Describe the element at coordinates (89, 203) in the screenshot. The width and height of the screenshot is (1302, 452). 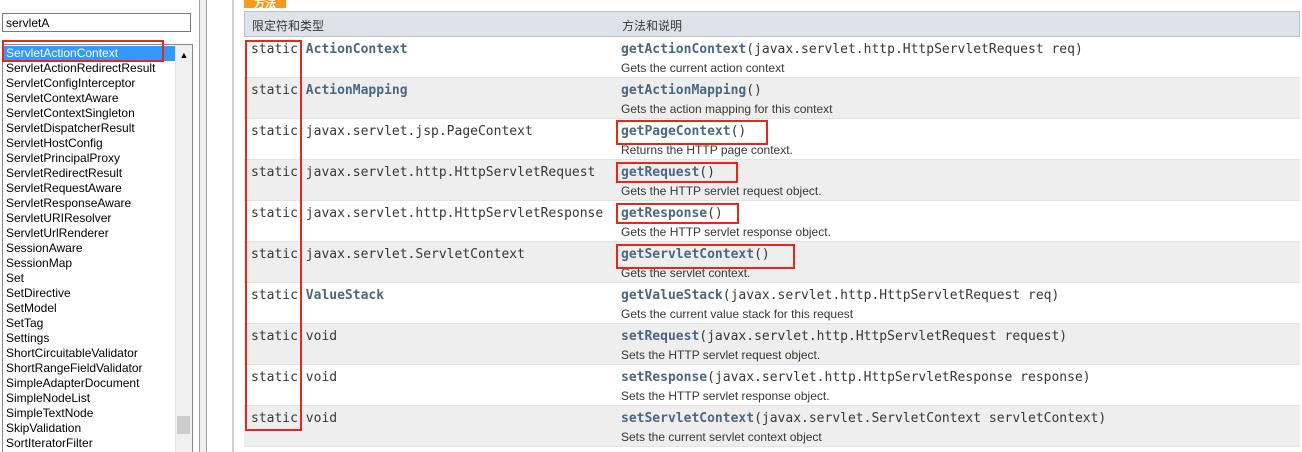
I see `class-list-item: ServletResponseAware` at that location.